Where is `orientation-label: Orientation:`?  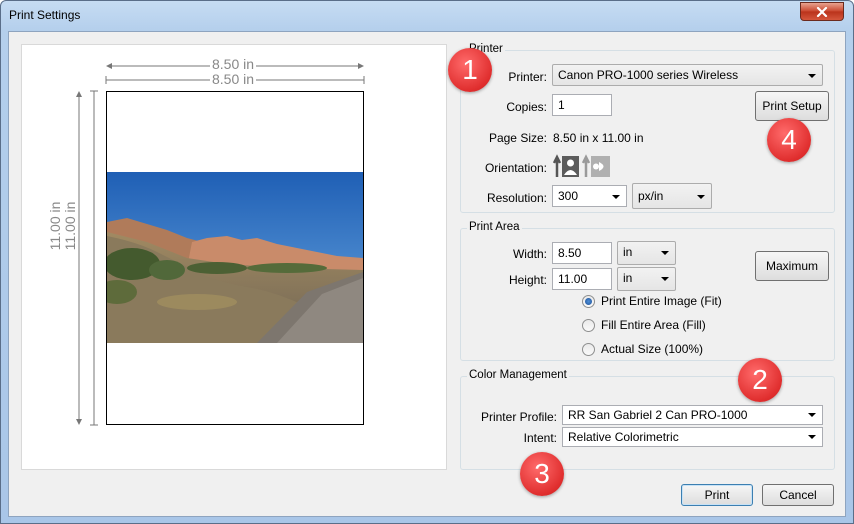 orientation-label: Orientation: is located at coordinates (515, 168).